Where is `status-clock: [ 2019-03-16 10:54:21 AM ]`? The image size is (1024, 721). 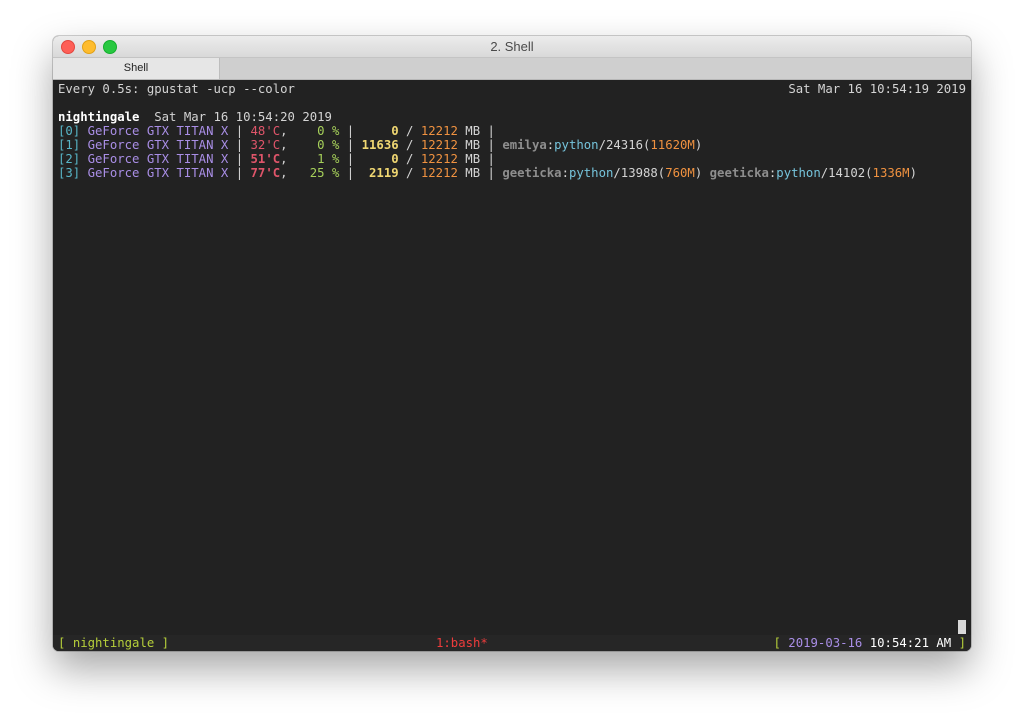 status-clock: [ 2019-03-16 10:54:21 AM ] is located at coordinates (869, 643).